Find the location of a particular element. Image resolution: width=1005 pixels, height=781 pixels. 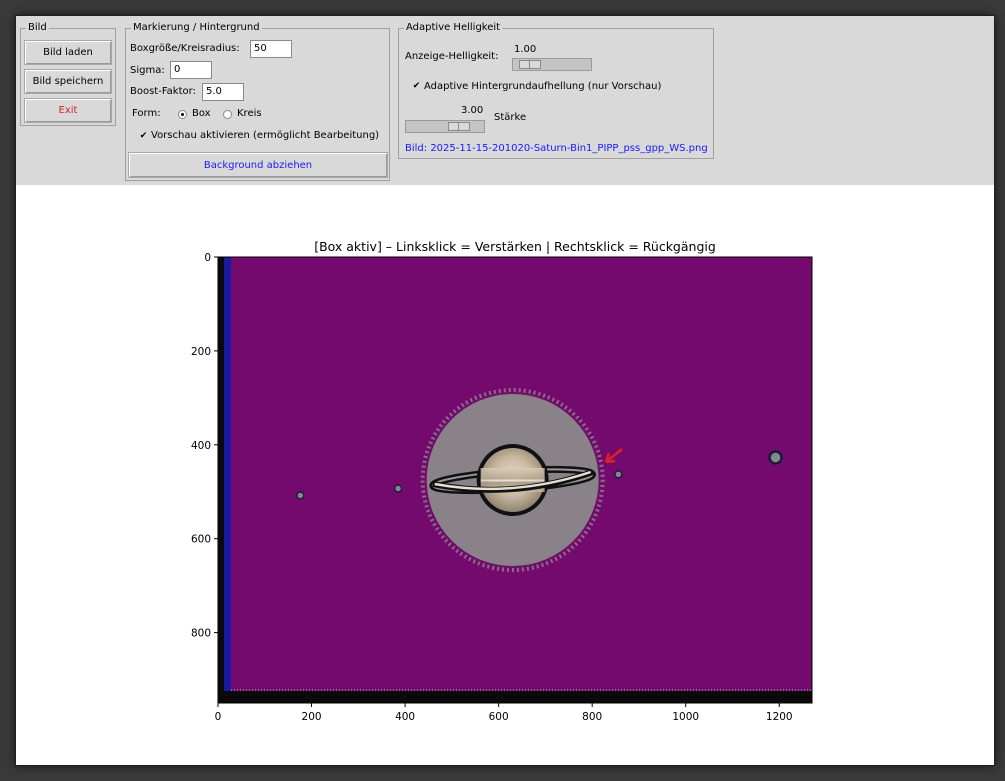

group-adaptive-title: Adaptive Helligkeit is located at coordinates (453, 28).